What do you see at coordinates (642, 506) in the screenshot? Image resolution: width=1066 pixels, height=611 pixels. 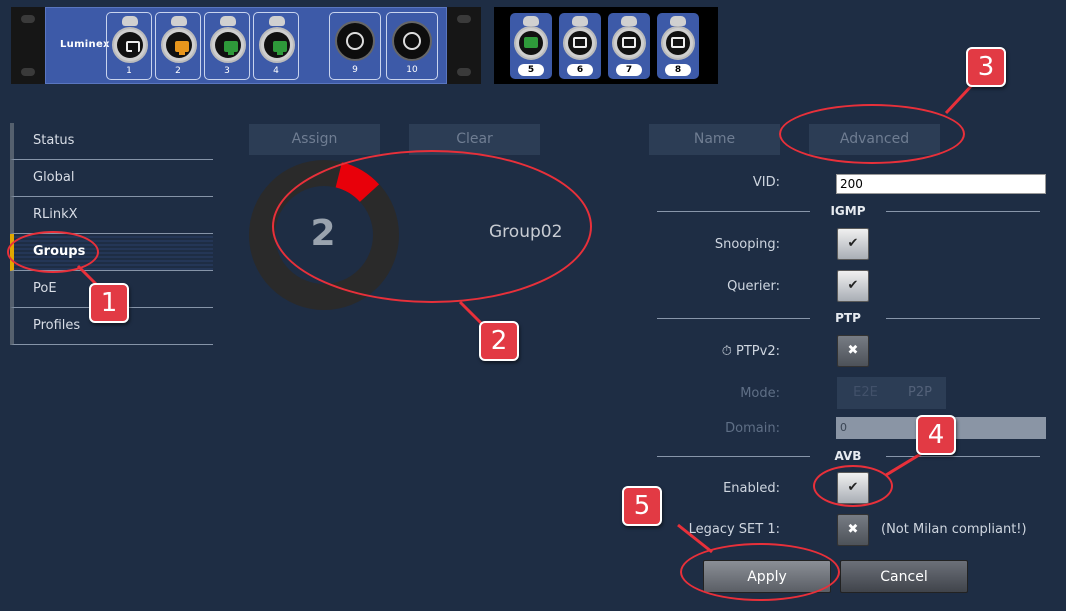 I see `callout-5: 5` at bounding box center [642, 506].